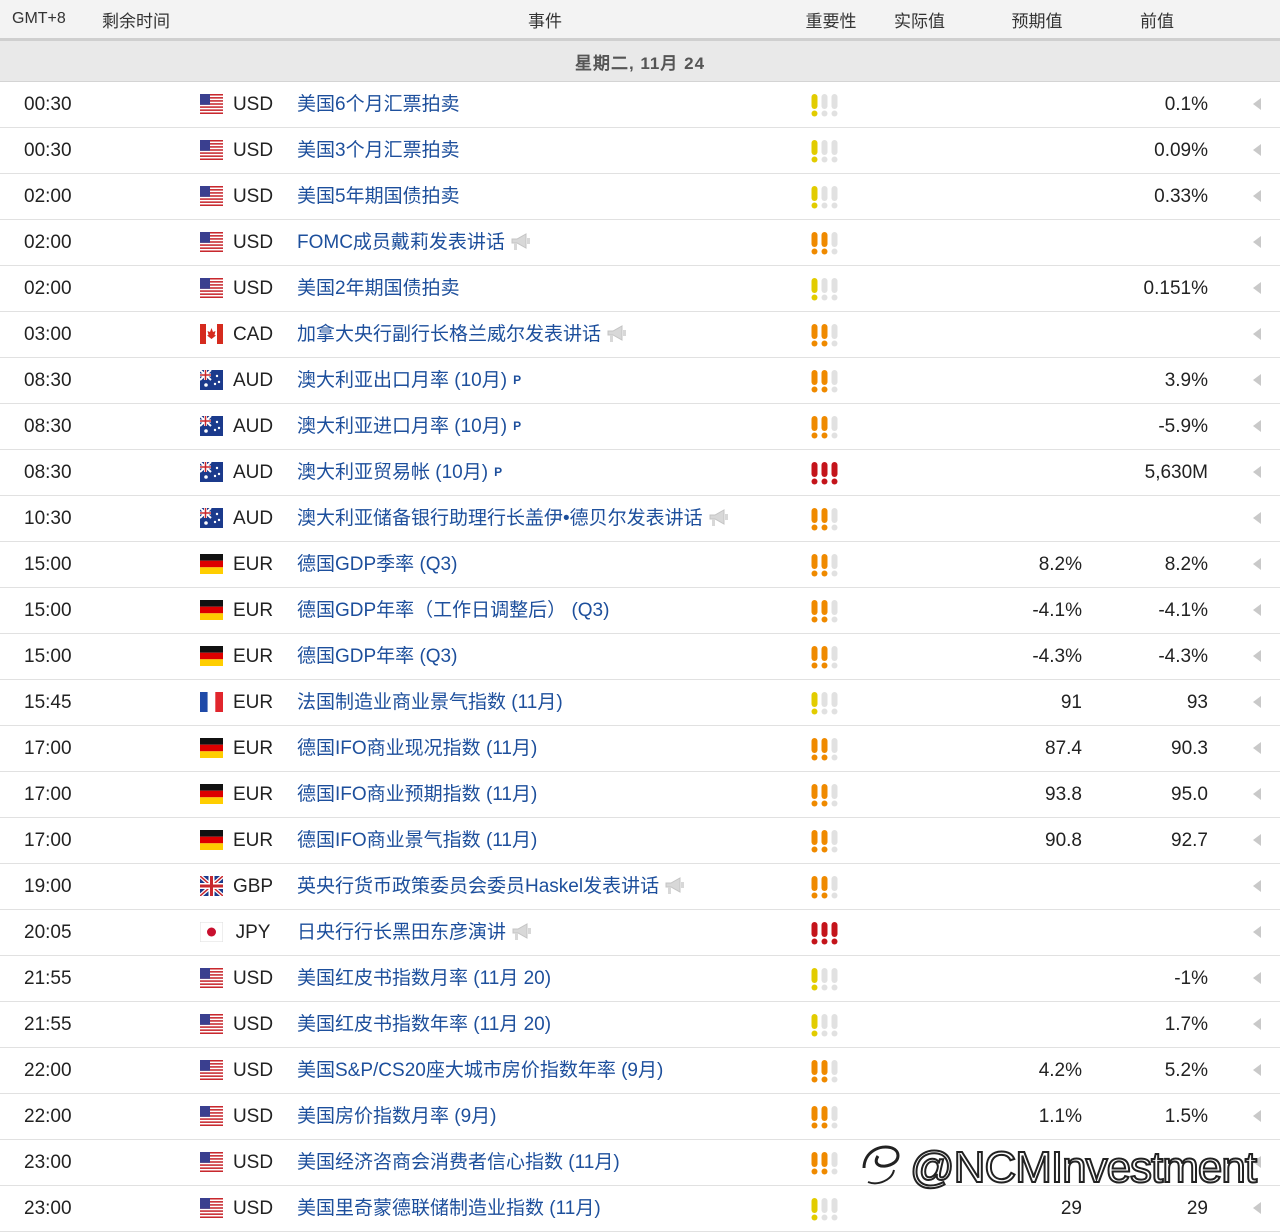 Image resolution: width=1280 pixels, height=1232 pixels. What do you see at coordinates (640, 335) in the screenshot?
I see `table-row: 03:00 CAD 加拿大央行副行长格兰威尔发表讲话` at bounding box center [640, 335].